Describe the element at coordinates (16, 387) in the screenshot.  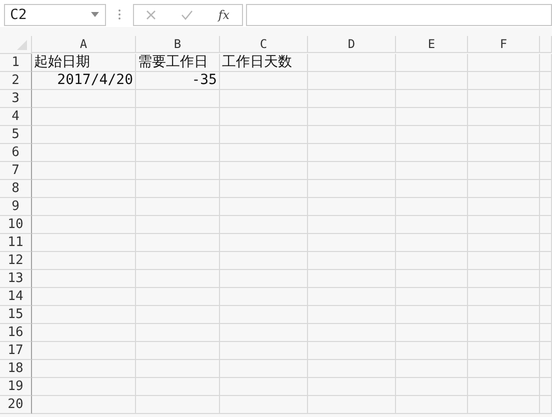
I see `row-header: 19` at that location.